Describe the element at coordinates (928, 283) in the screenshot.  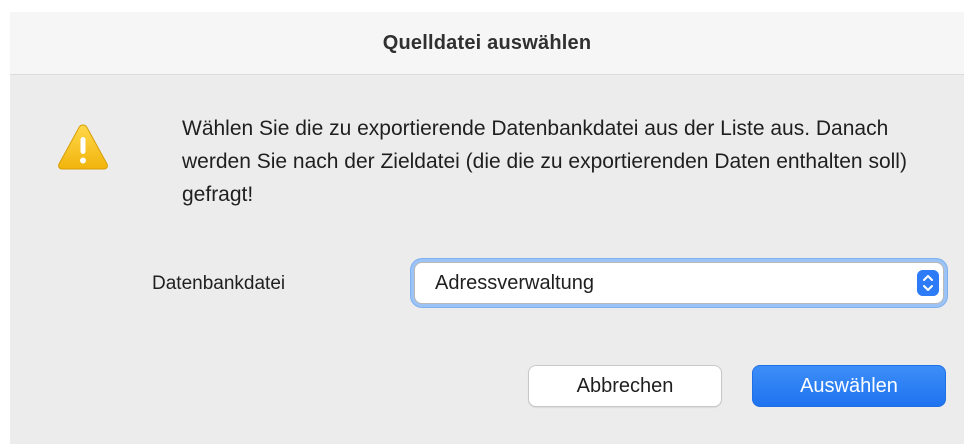
I see `up-down-chevron-icon` at that location.